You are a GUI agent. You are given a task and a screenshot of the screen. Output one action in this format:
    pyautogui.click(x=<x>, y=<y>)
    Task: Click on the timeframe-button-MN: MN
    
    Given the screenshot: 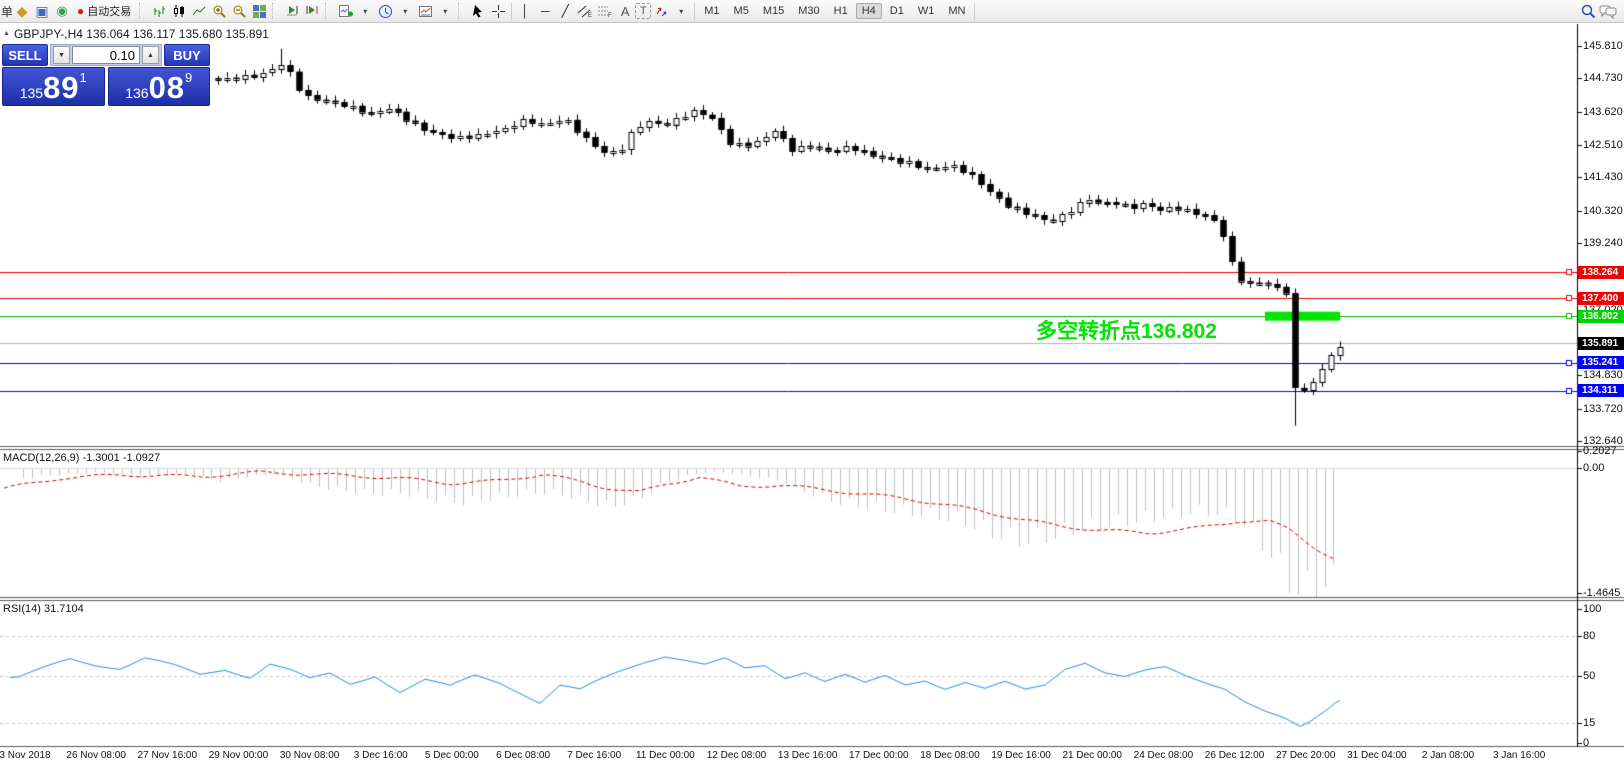 What is the action you would take?
    pyautogui.click(x=956, y=11)
    